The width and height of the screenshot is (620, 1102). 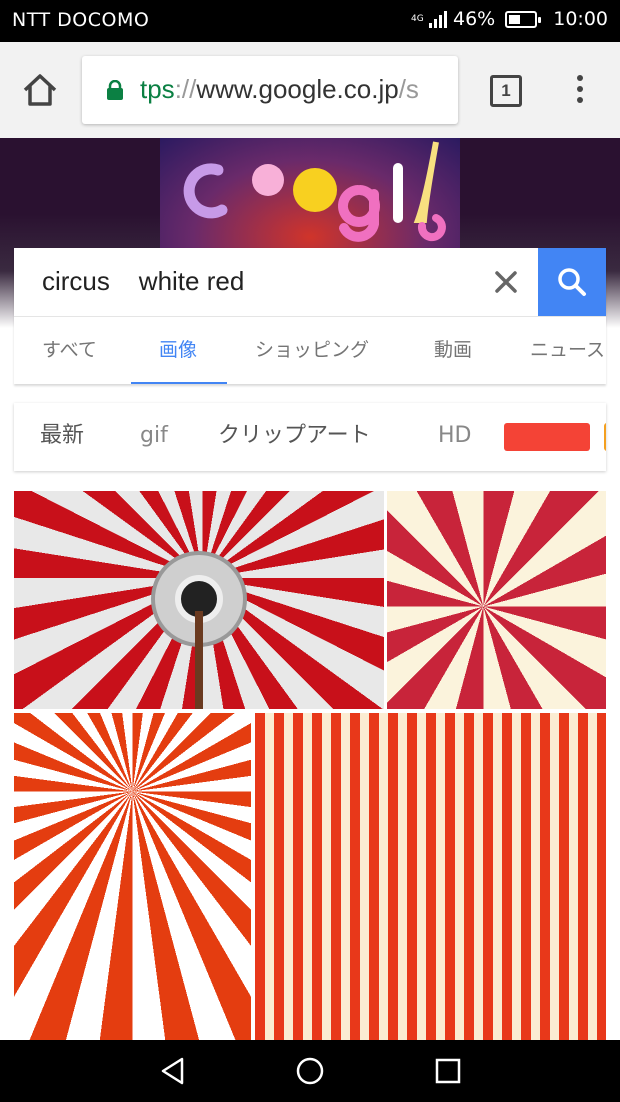 What do you see at coordinates (81, 20) in the screenshot?
I see `carrier-name: NTT DOCOMO` at bounding box center [81, 20].